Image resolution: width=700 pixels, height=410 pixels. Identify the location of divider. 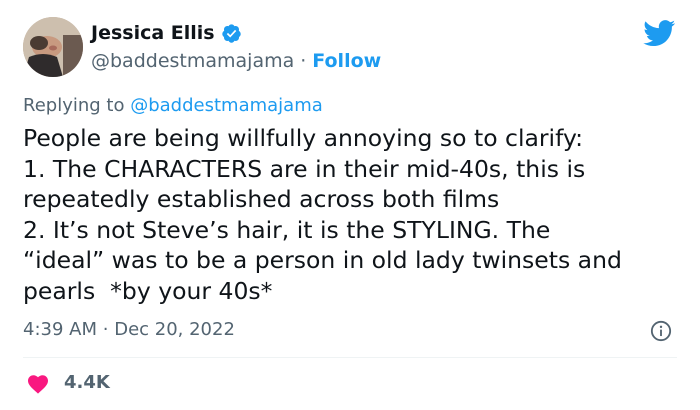
(350, 357).